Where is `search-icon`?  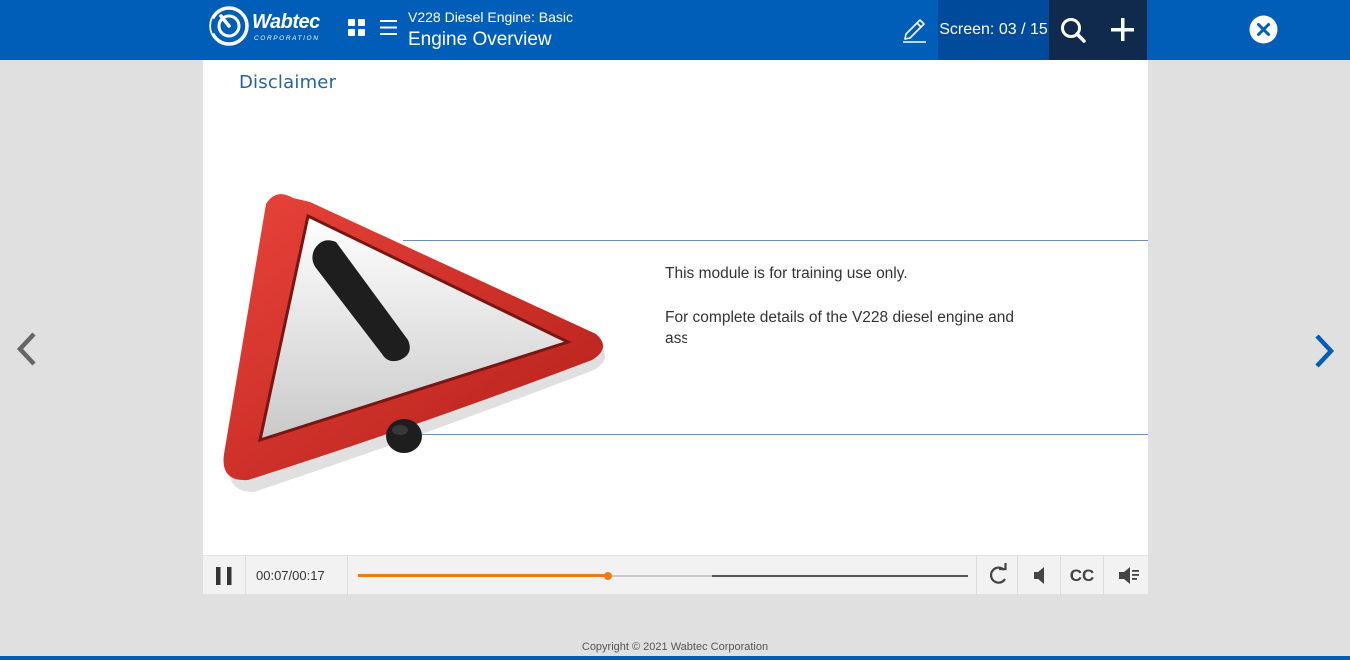 search-icon is located at coordinates (1073, 30).